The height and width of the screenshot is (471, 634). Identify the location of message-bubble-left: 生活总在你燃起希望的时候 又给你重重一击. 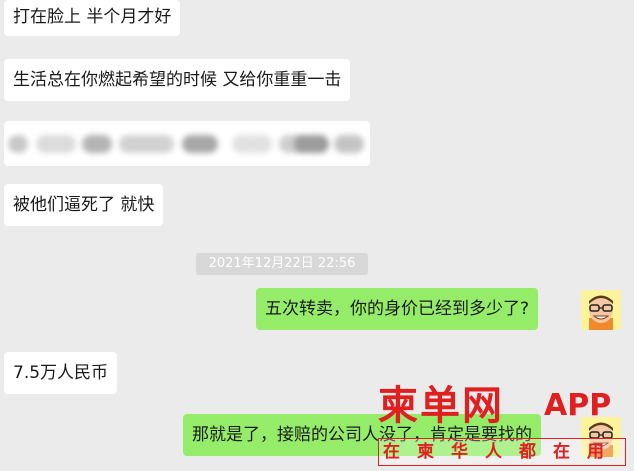
(177, 80).